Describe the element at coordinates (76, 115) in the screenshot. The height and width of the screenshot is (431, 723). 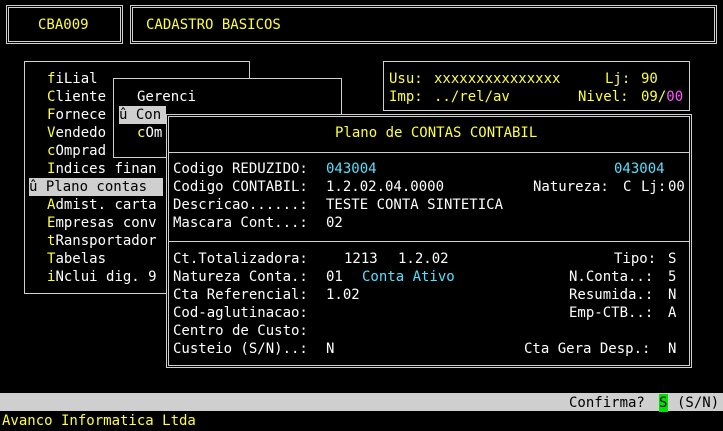
I see `menu-item-fornecedor: Fornece` at that location.